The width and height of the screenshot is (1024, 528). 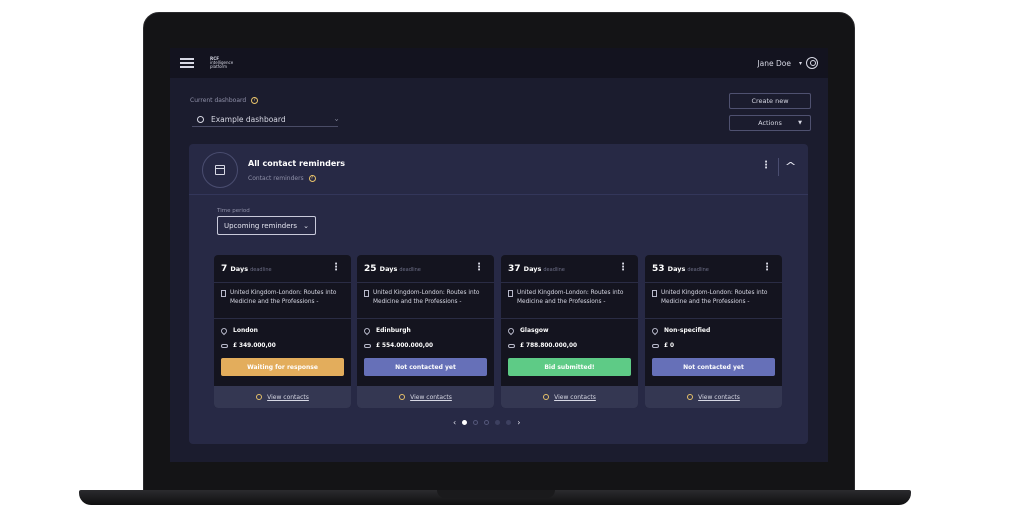 What do you see at coordinates (223, 63) in the screenshot?
I see `app-logo: RCF intelligence platform` at bounding box center [223, 63].